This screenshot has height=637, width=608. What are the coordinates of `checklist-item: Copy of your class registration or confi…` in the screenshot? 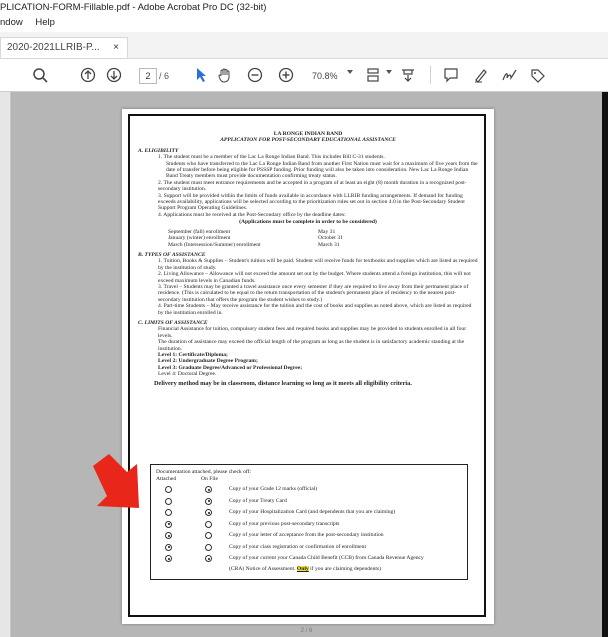 It's located at (309, 547).